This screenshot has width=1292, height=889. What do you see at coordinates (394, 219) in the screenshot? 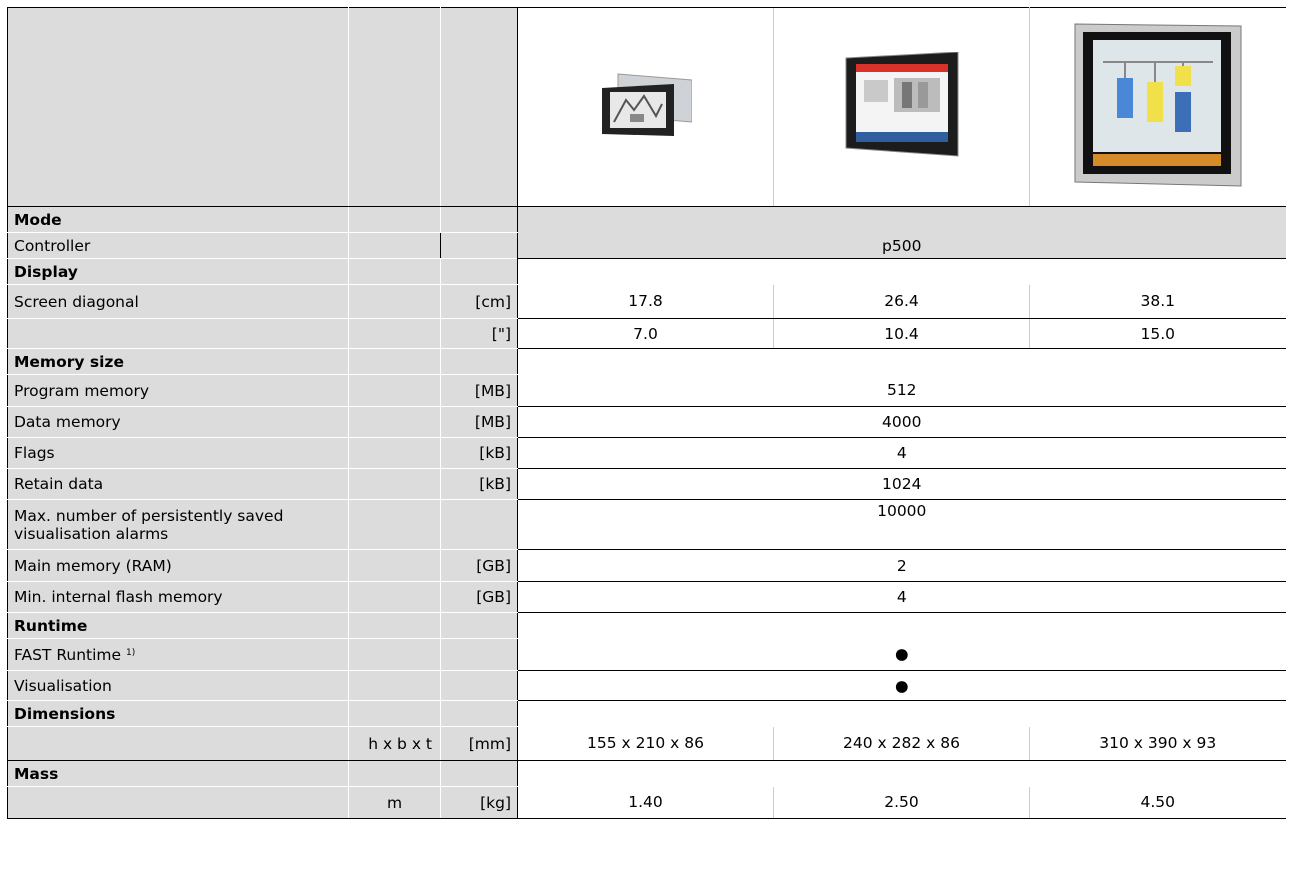
I see `section-mode-symbol` at bounding box center [394, 219].